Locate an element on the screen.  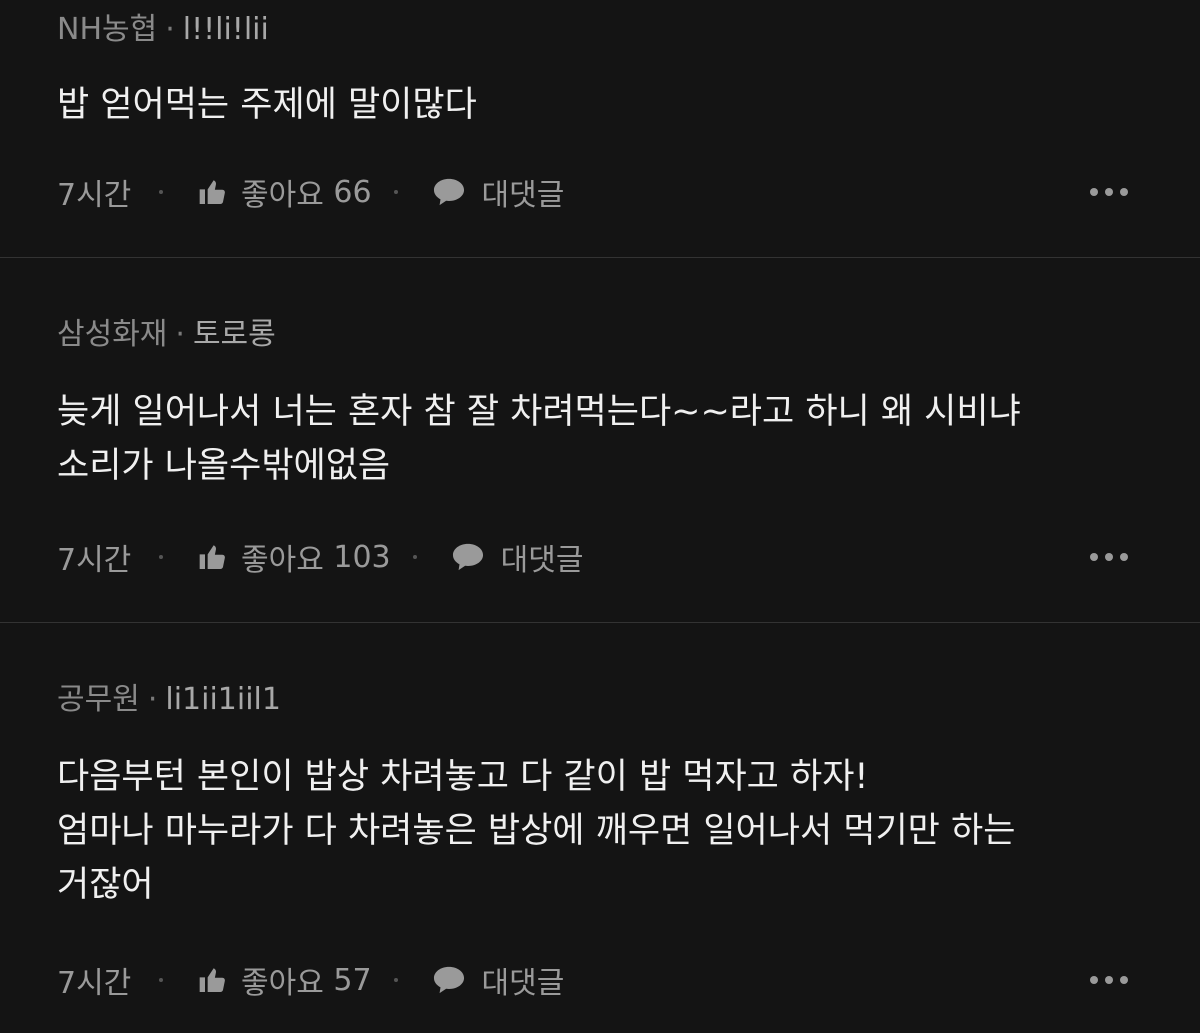
like-button: 좋아요 66 is located at coordinates (284, 192).